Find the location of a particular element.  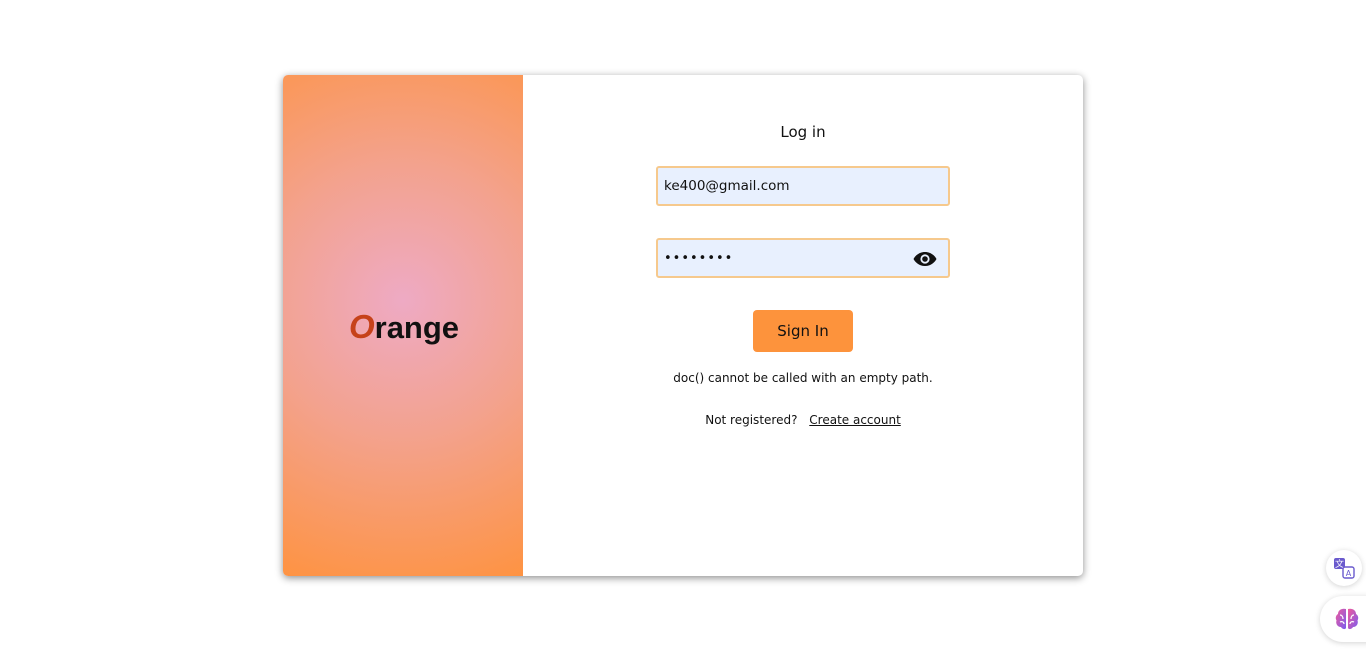

eye-icon is located at coordinates (925, 259).